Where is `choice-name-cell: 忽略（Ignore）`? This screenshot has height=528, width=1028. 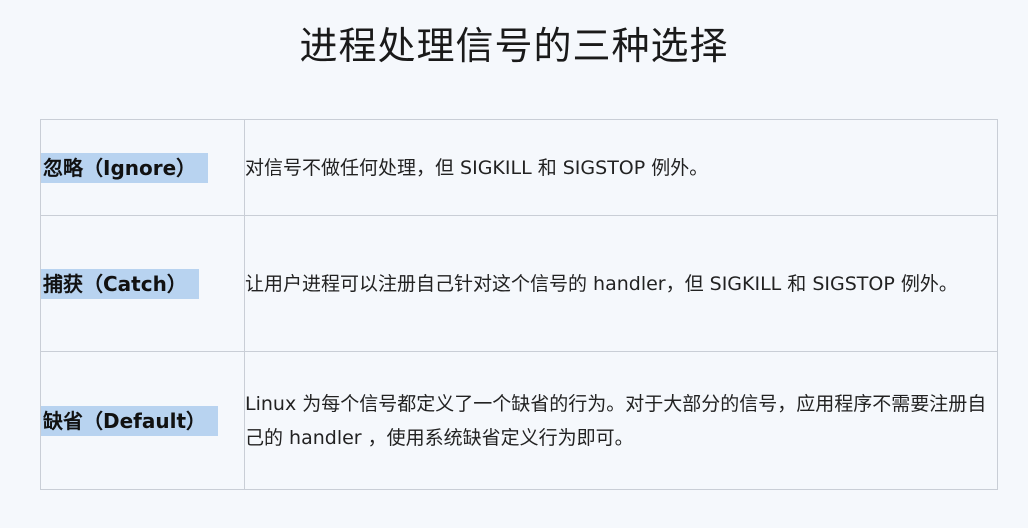 choice-name-cell: 忽略（Ignore） is located at coordinates (142, 167).